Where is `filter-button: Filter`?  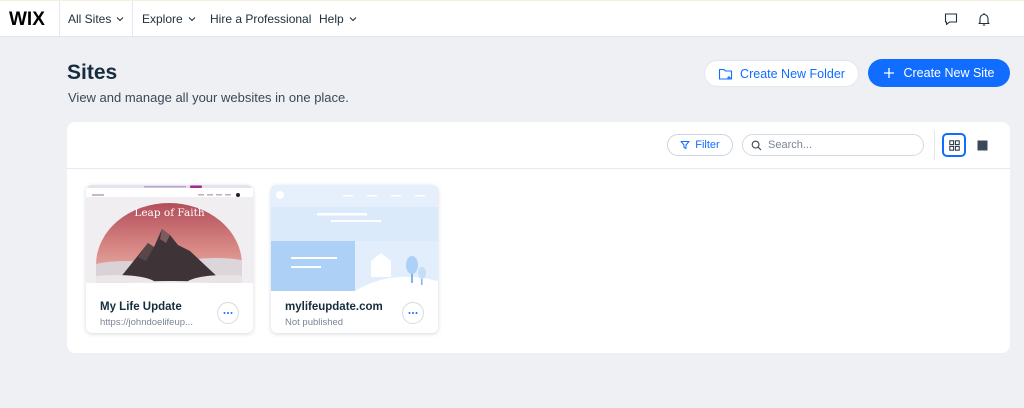
filter-button: Filter is located at coordinates (700, 145).